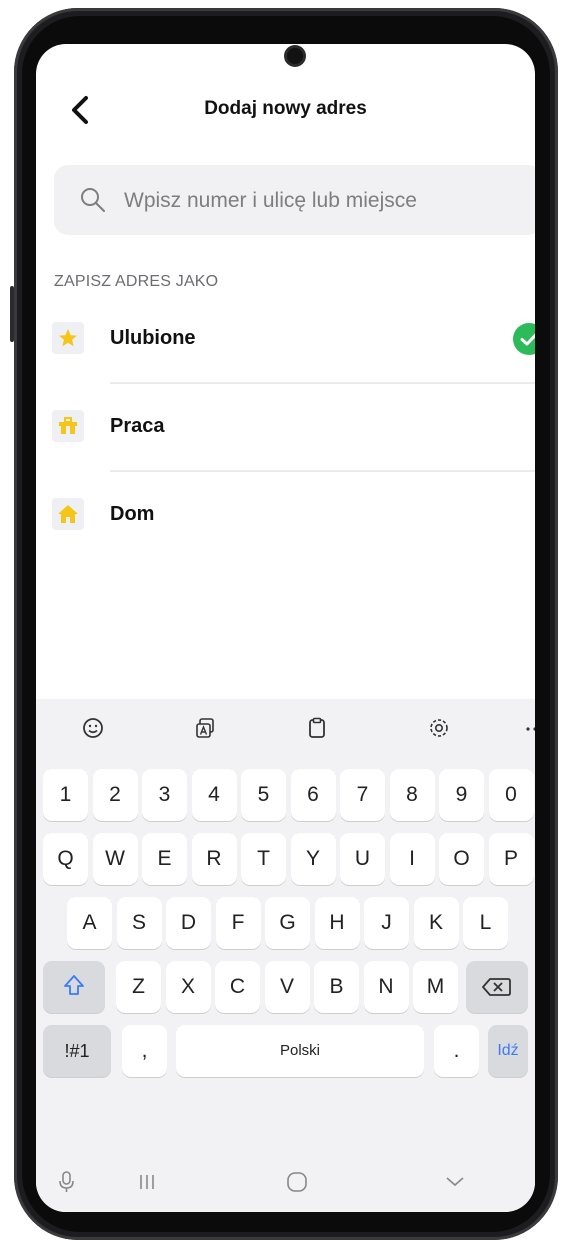 This screenshot has width=572, height=1245. Describe the element at coordinates (67, 1182) in the screenshot. I see `microphone-icon` at that location.